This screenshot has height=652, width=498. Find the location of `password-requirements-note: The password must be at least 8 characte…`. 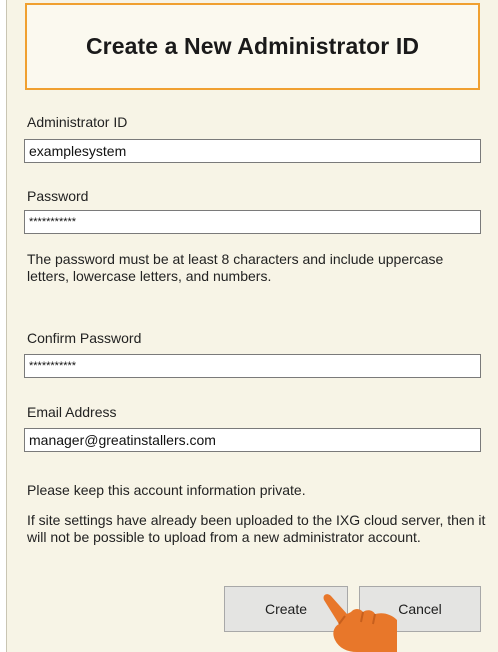

password-requirements-note: The password must be at least 8 characte… is located at coordinates (235, 267).